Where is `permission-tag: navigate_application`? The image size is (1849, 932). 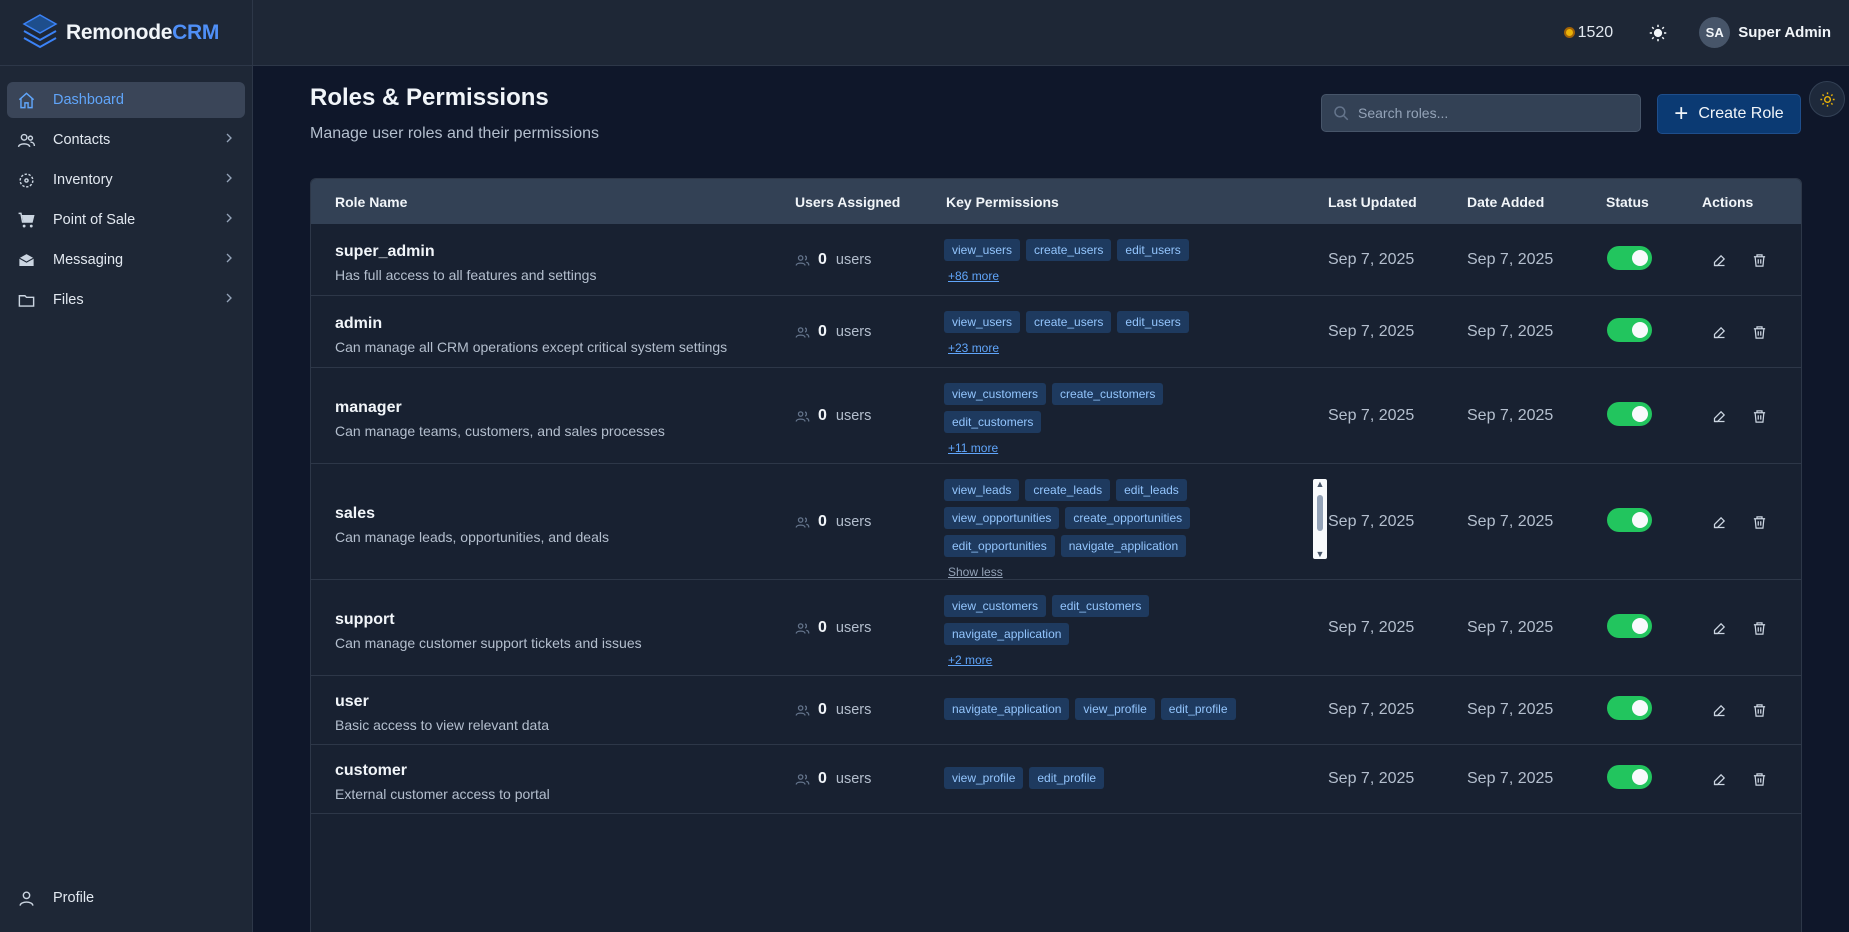
permission-tag: navigate_application is located at coordinates (1007, 709).